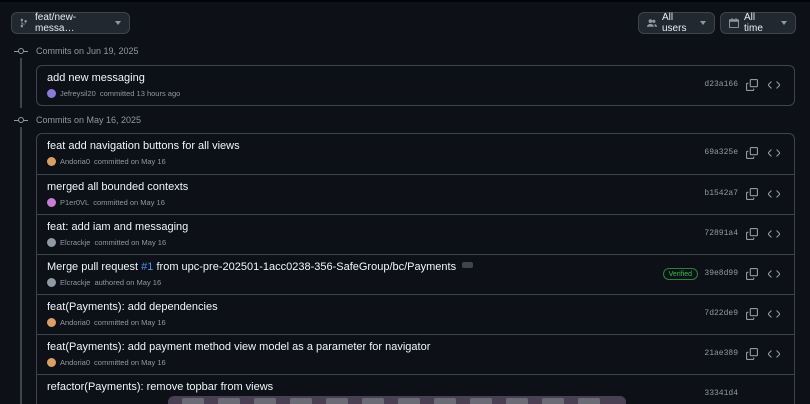 Image resolution: width=810 pixels, height=404 pixels. Describe the element at coordinates (23, 23) in the screenshot. I see `git-branch-icon` at that location.